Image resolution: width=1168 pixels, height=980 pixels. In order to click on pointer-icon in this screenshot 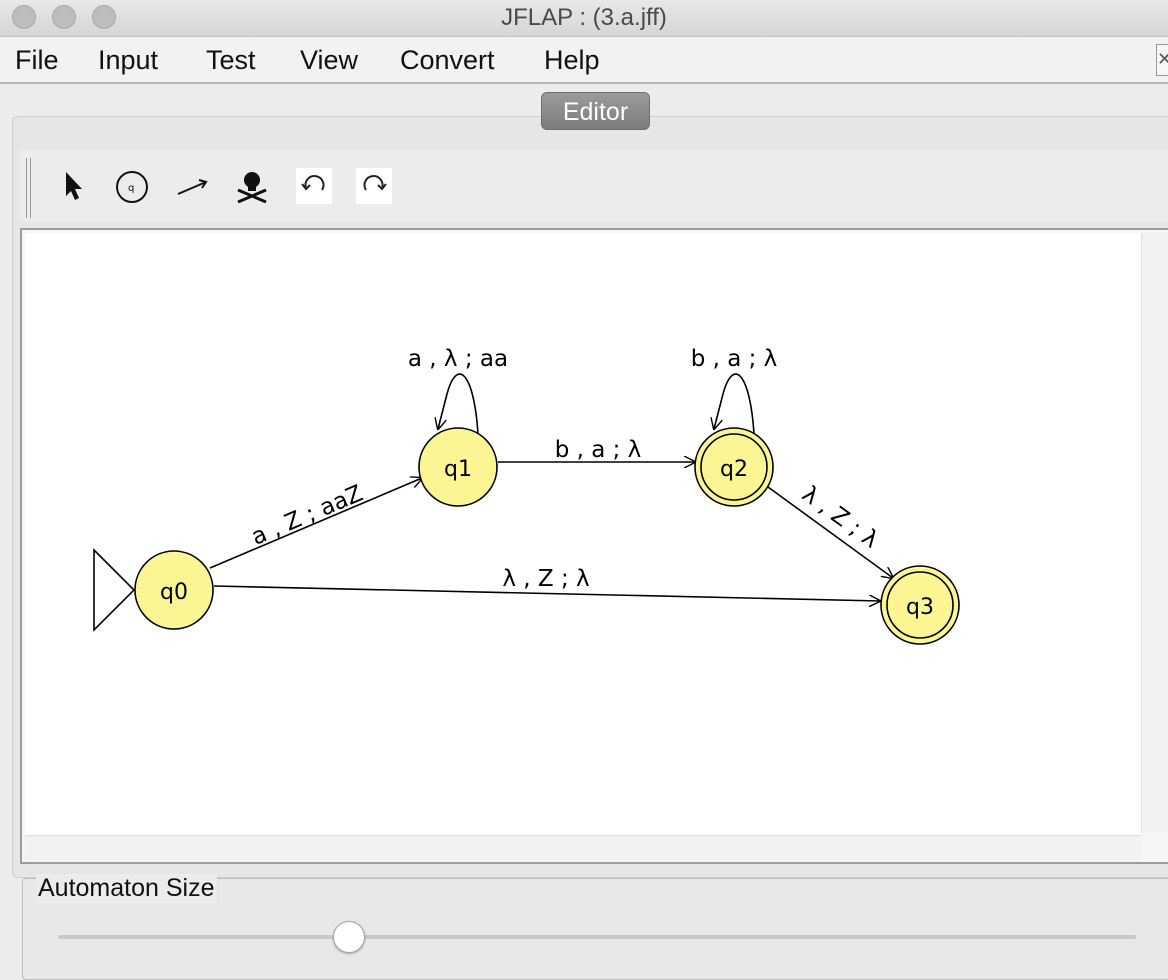, I will do `click(74, 186)`.